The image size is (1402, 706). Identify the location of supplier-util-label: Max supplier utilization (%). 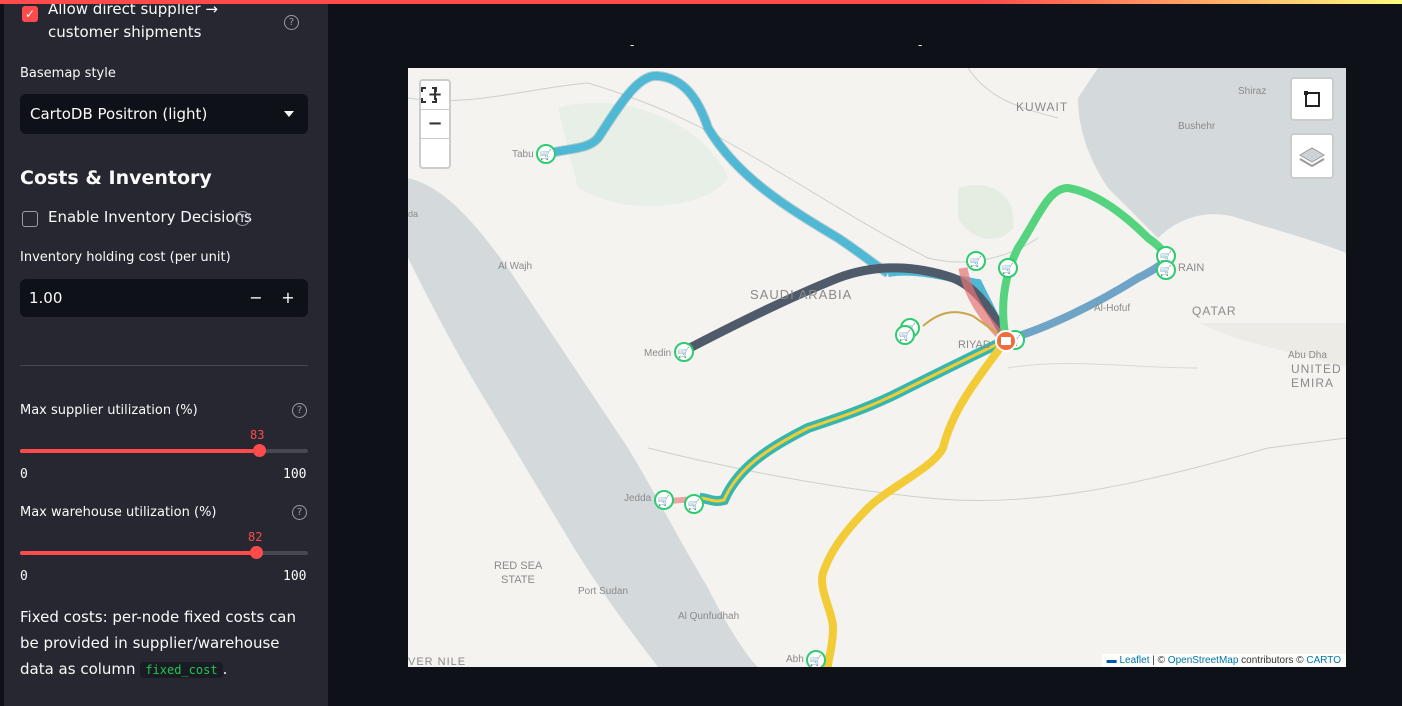
(109, 410).